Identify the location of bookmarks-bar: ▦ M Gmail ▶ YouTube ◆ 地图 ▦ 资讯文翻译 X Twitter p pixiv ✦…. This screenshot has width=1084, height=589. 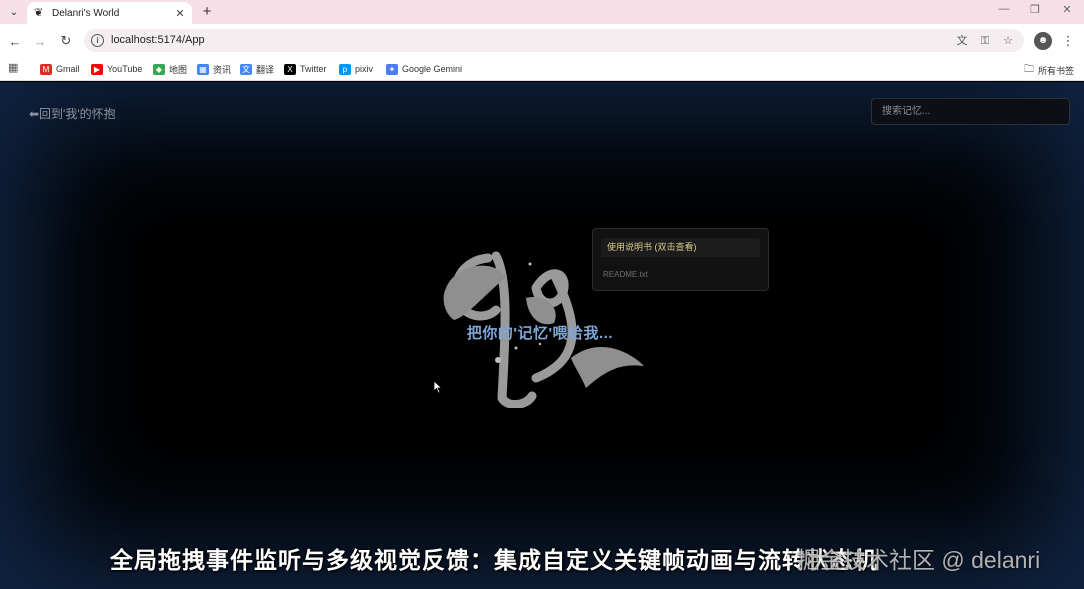
(542, 69).